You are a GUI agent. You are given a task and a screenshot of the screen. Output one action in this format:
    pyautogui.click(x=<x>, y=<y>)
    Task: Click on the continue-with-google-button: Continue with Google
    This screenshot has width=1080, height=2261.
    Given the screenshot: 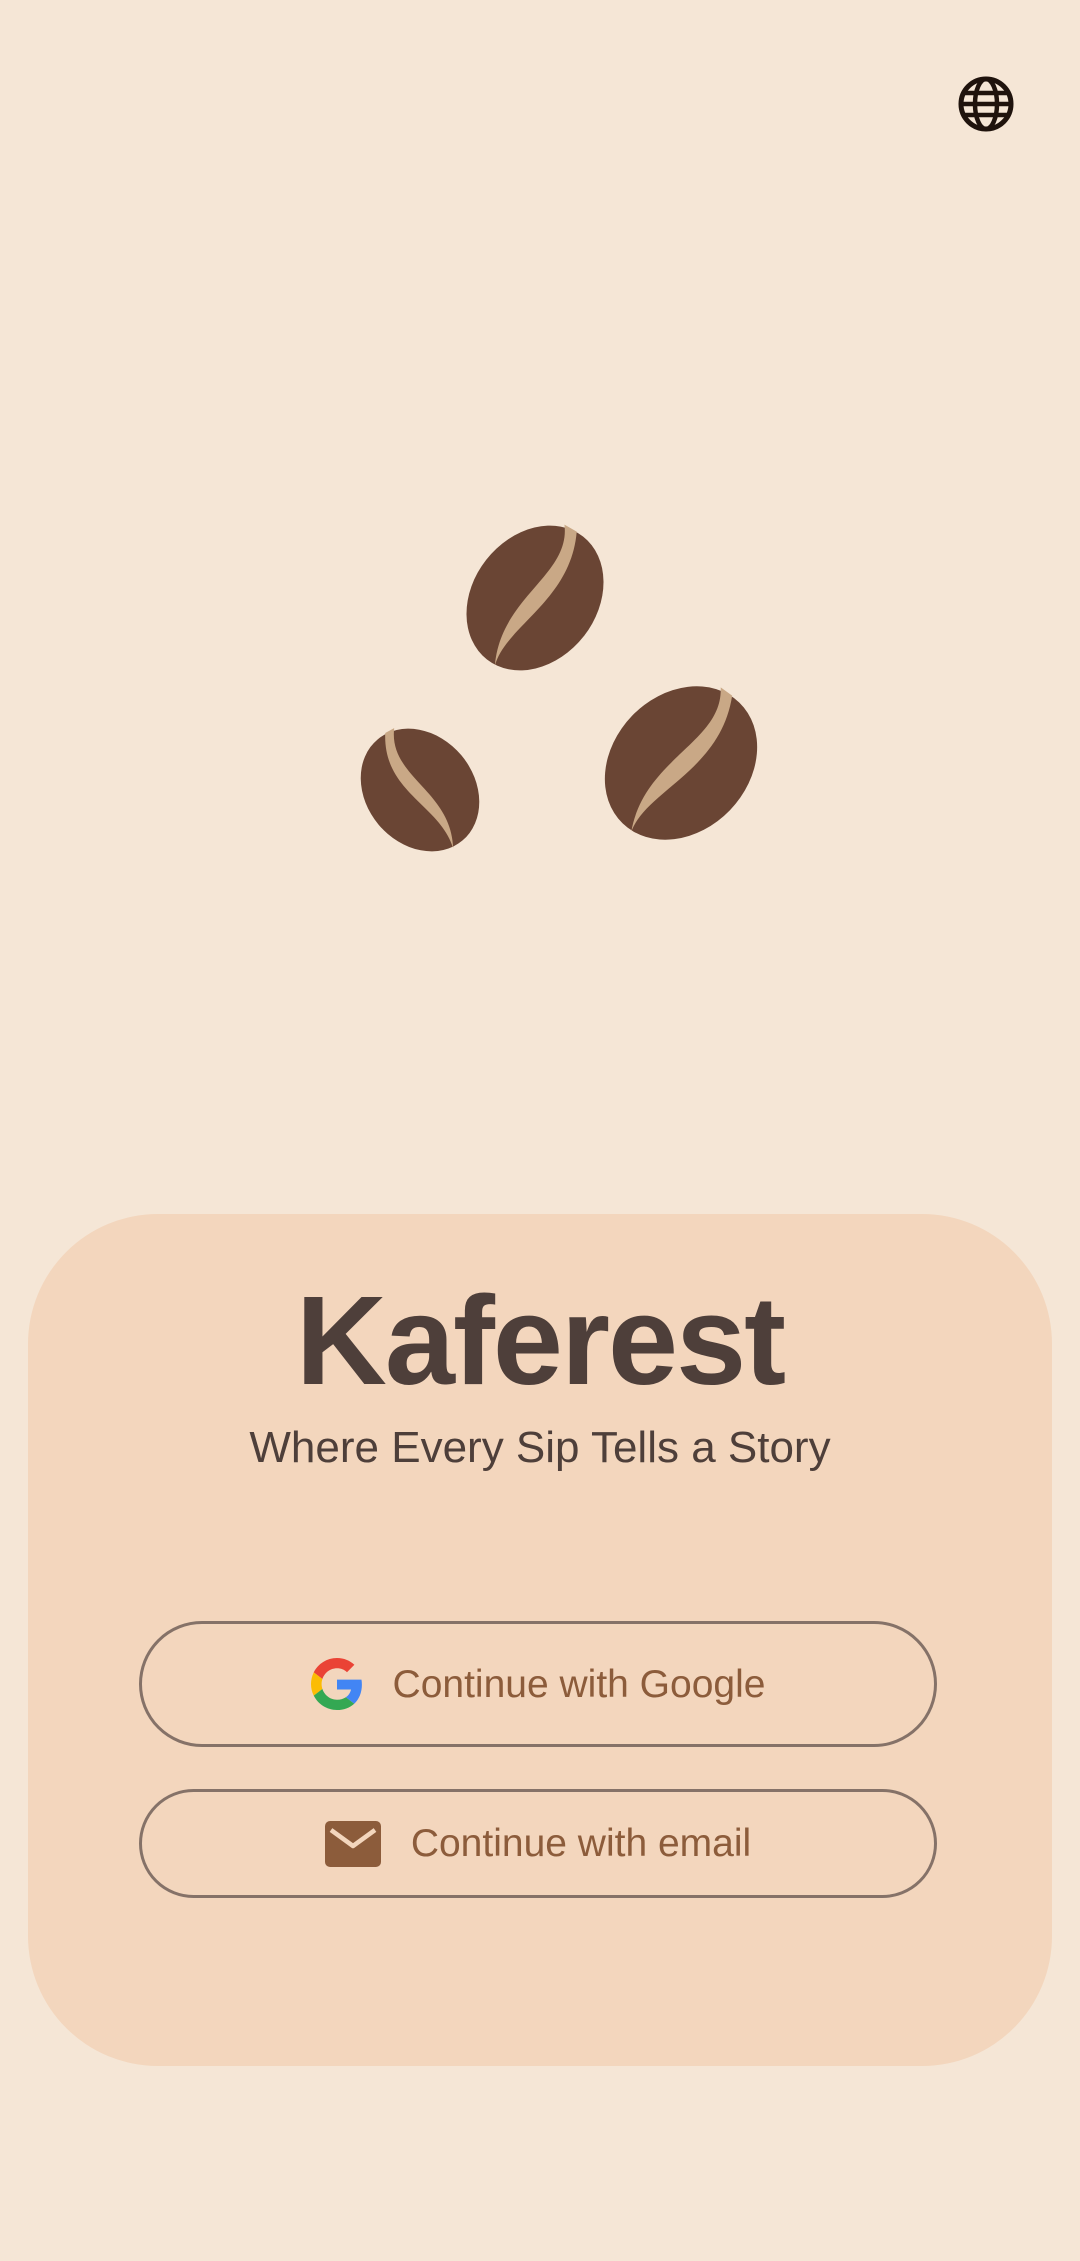 What is the action you would take?
    pyautogui.click(x=538, y=1684)
    